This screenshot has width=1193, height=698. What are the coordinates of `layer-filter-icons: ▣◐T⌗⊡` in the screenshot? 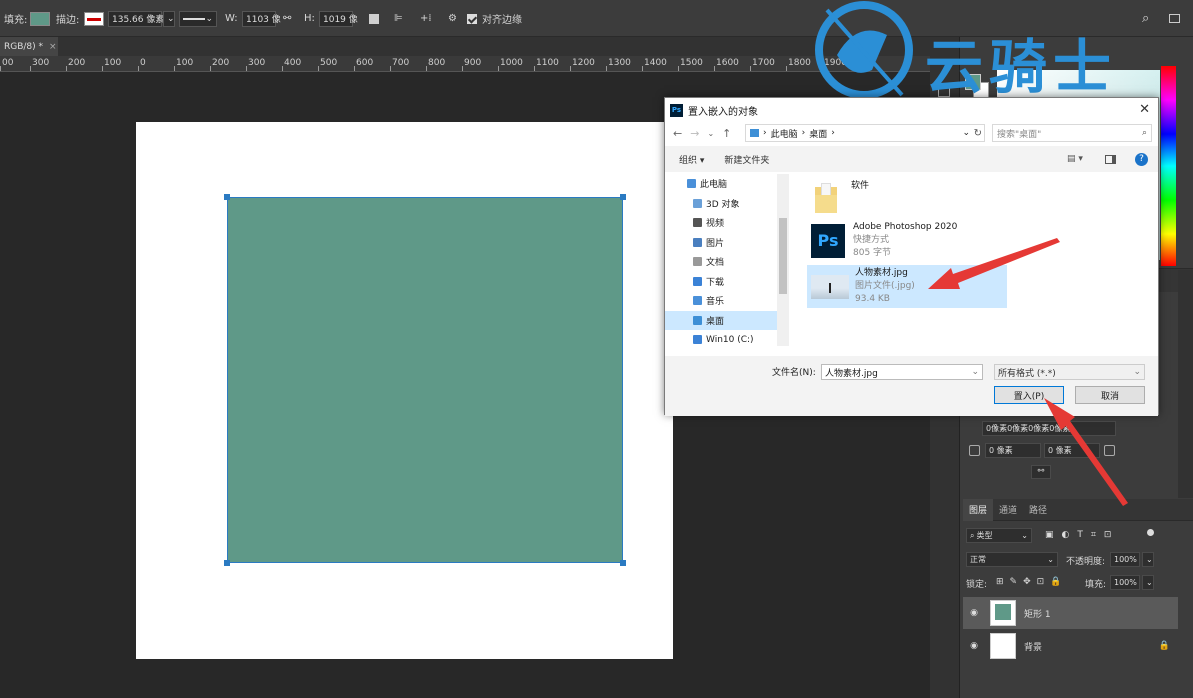 It's located at (1082, 535).